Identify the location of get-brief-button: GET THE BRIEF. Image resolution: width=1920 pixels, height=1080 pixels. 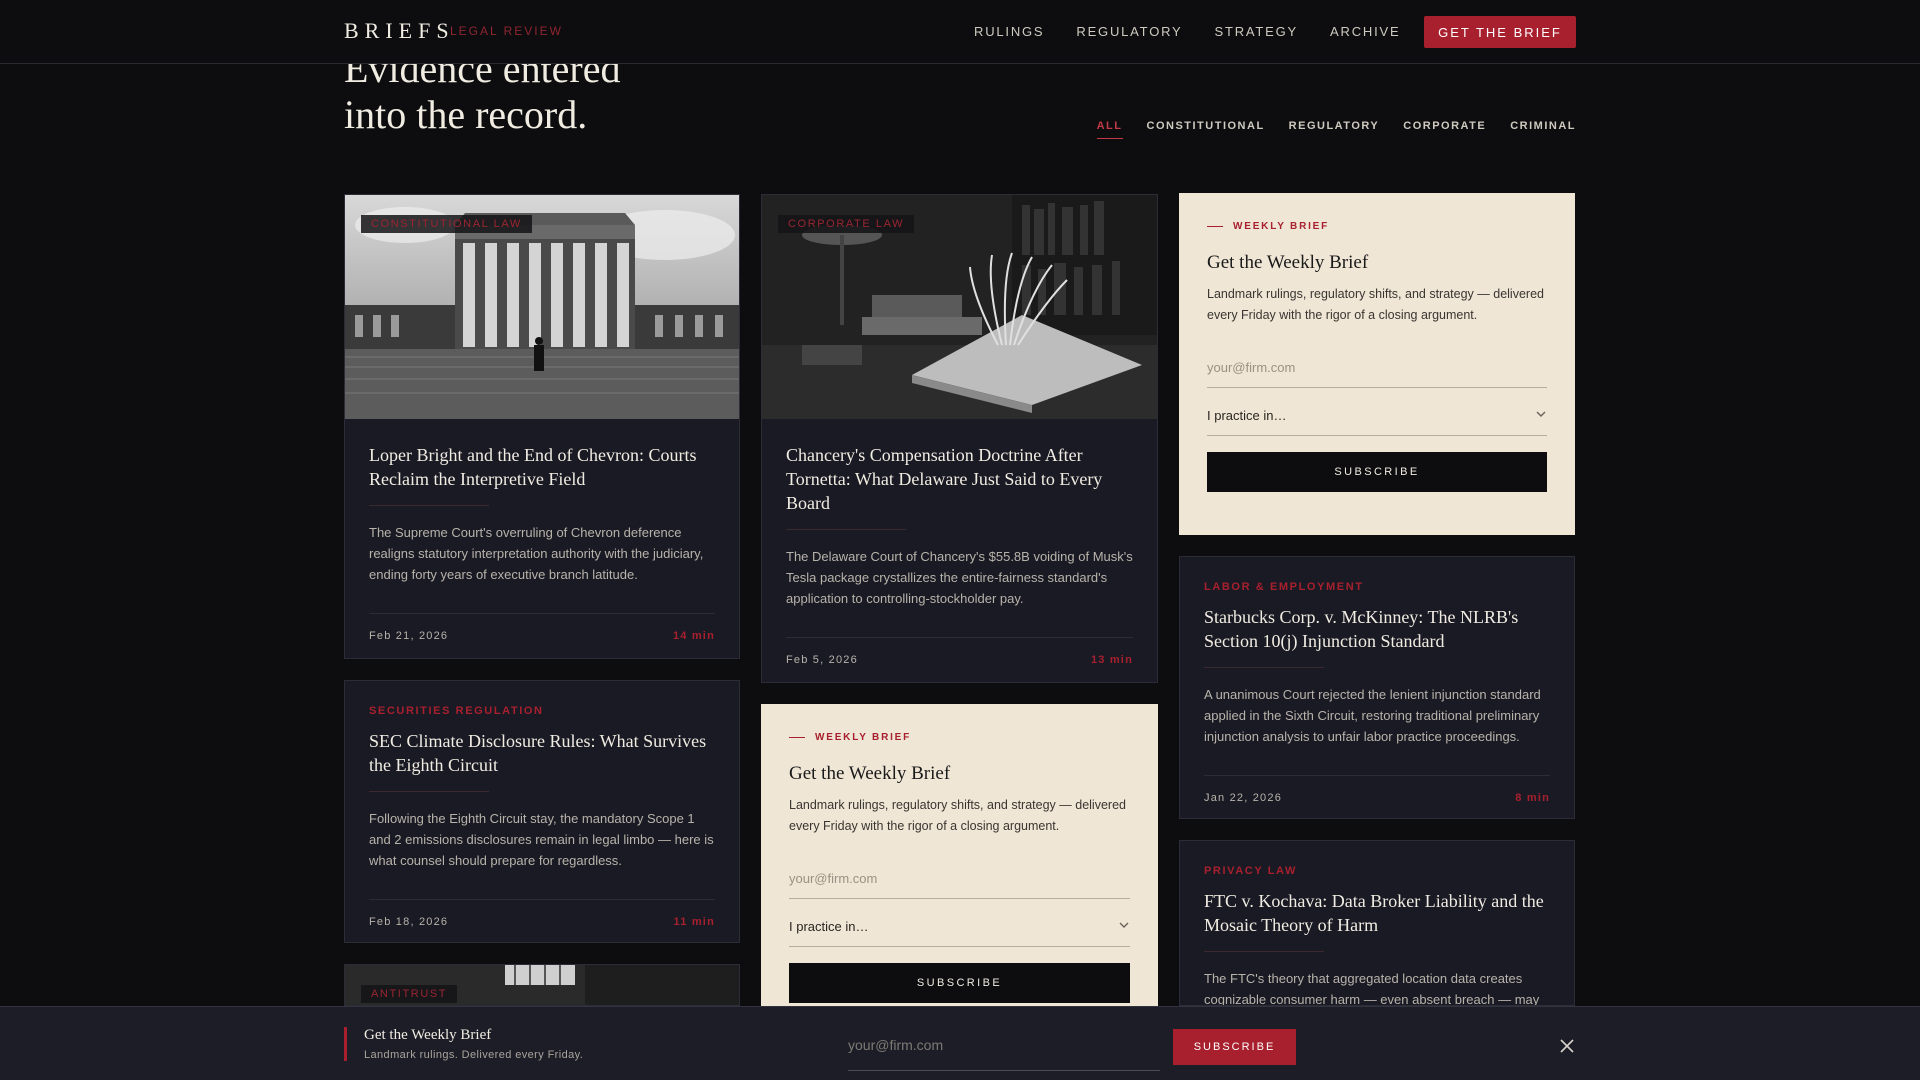
(1500, 32).